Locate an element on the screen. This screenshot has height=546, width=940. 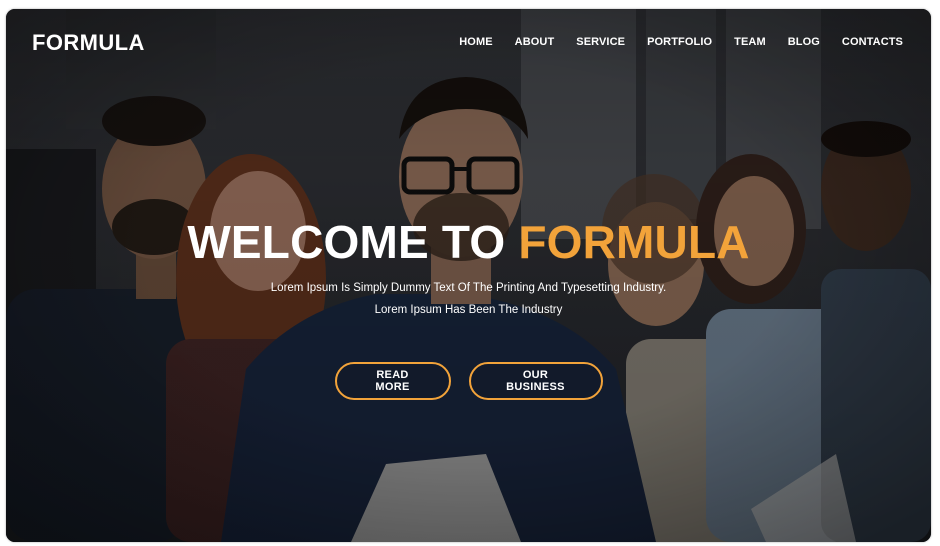
hero-title: WELCOME TO FORMULA is located at coordinates (468, 242).